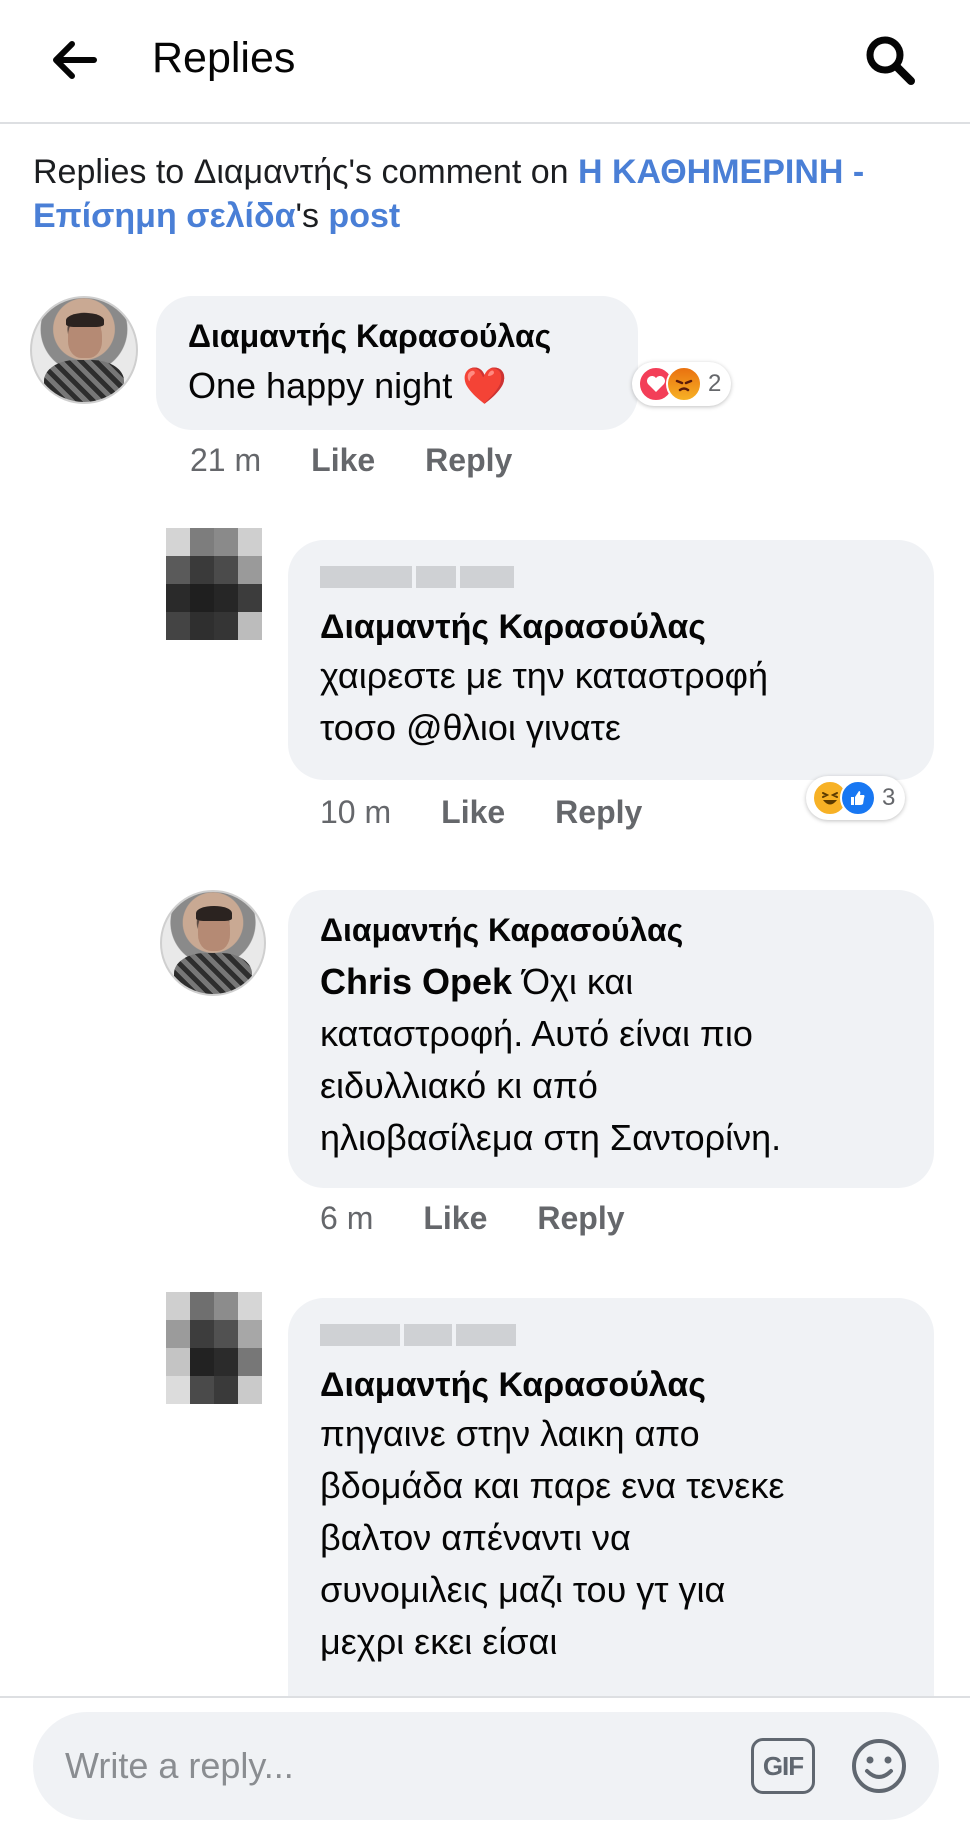 This screenshot has width=970, height=1842. Describe the element at coordinates (346, 1218) in the screenshot. I see `comment-time: 6 m` at that location.